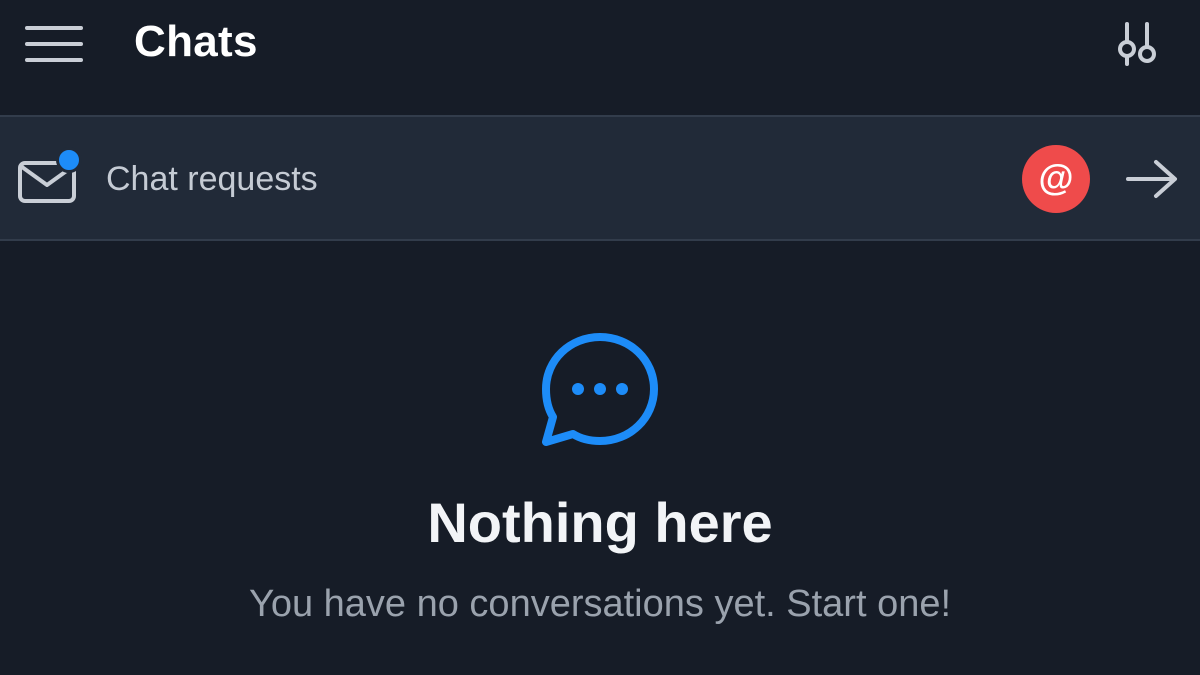 This screenshot has height=675, width=1200. I want to click on hamburger-menu-icon, so click(54, 44).